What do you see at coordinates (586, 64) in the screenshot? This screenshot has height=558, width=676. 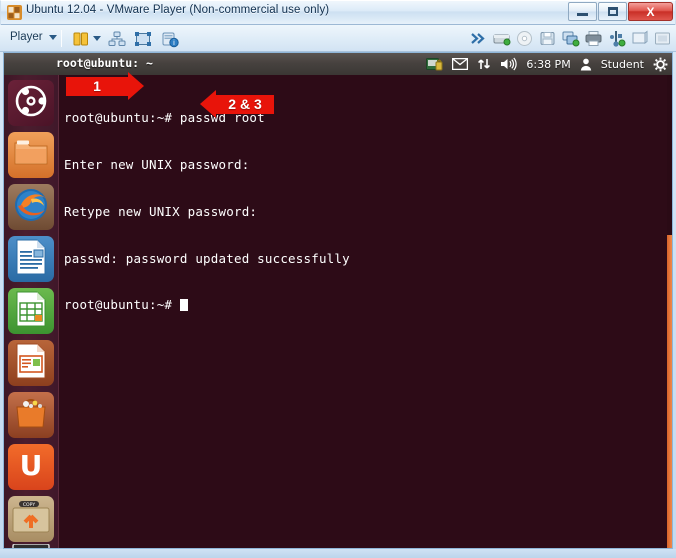 I see `user-avatar-icon` at bounding box center [586, 64].